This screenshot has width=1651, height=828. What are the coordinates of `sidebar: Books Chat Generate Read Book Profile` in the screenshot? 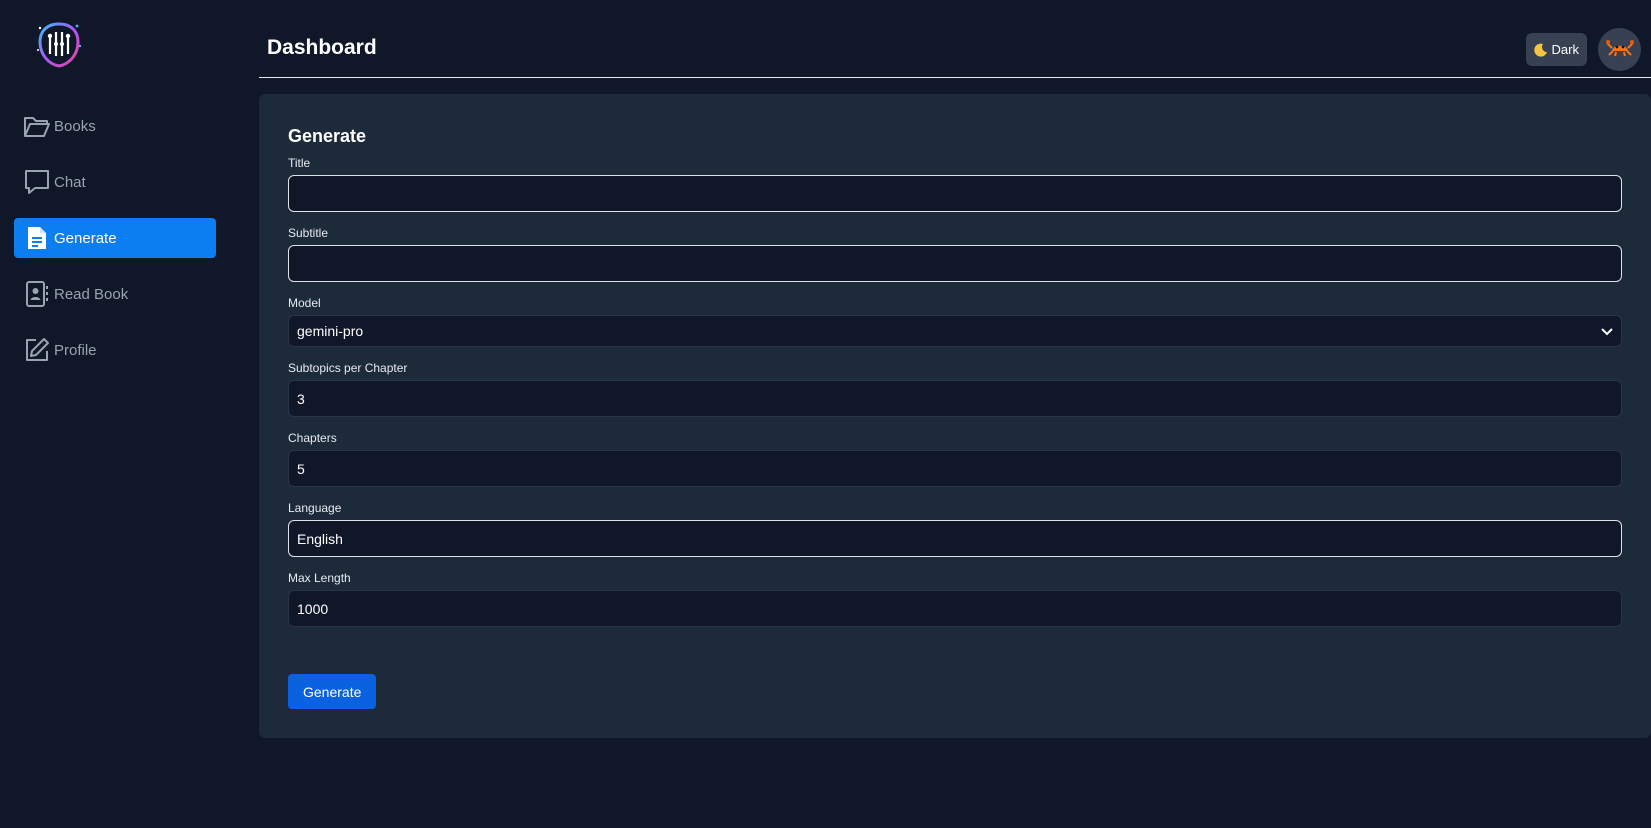 It's located at (116, 414).